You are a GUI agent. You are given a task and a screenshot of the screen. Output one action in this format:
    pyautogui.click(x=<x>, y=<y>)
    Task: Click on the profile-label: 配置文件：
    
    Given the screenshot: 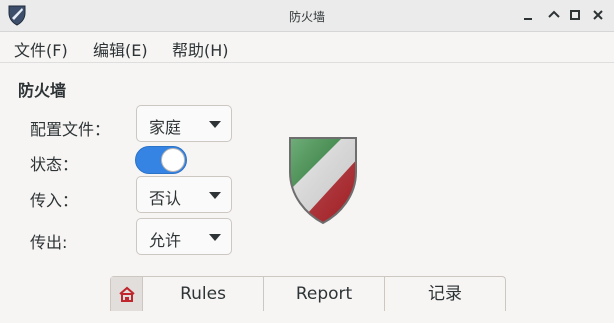 What is the action you would take?
    pyautogui.click(x=70, y=129)
    